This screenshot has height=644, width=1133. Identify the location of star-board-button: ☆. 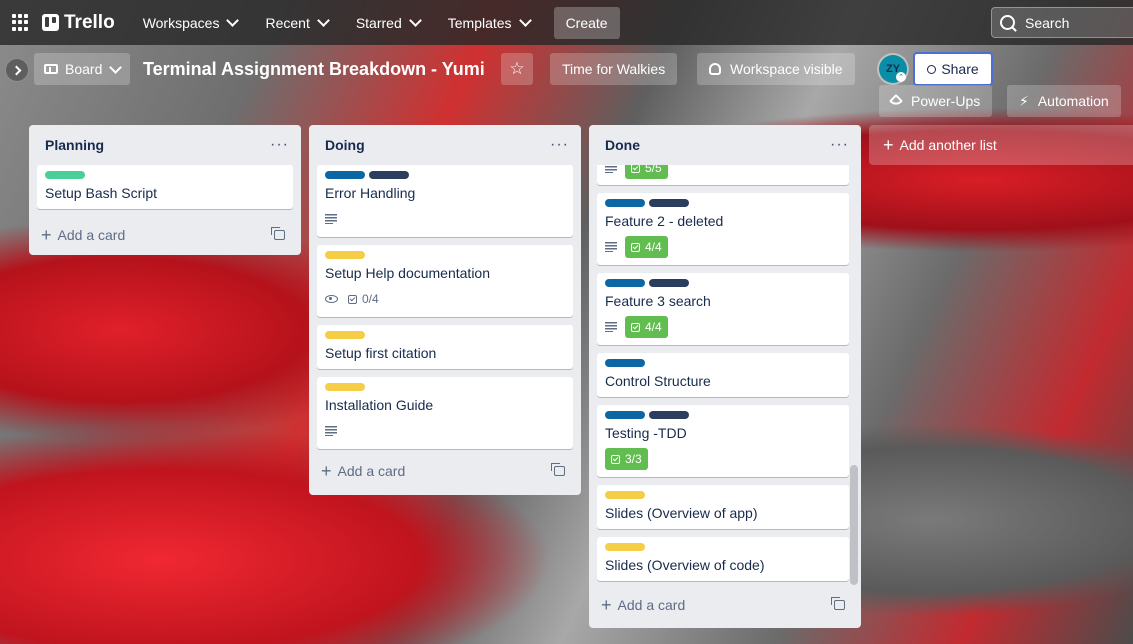
(517, 69).